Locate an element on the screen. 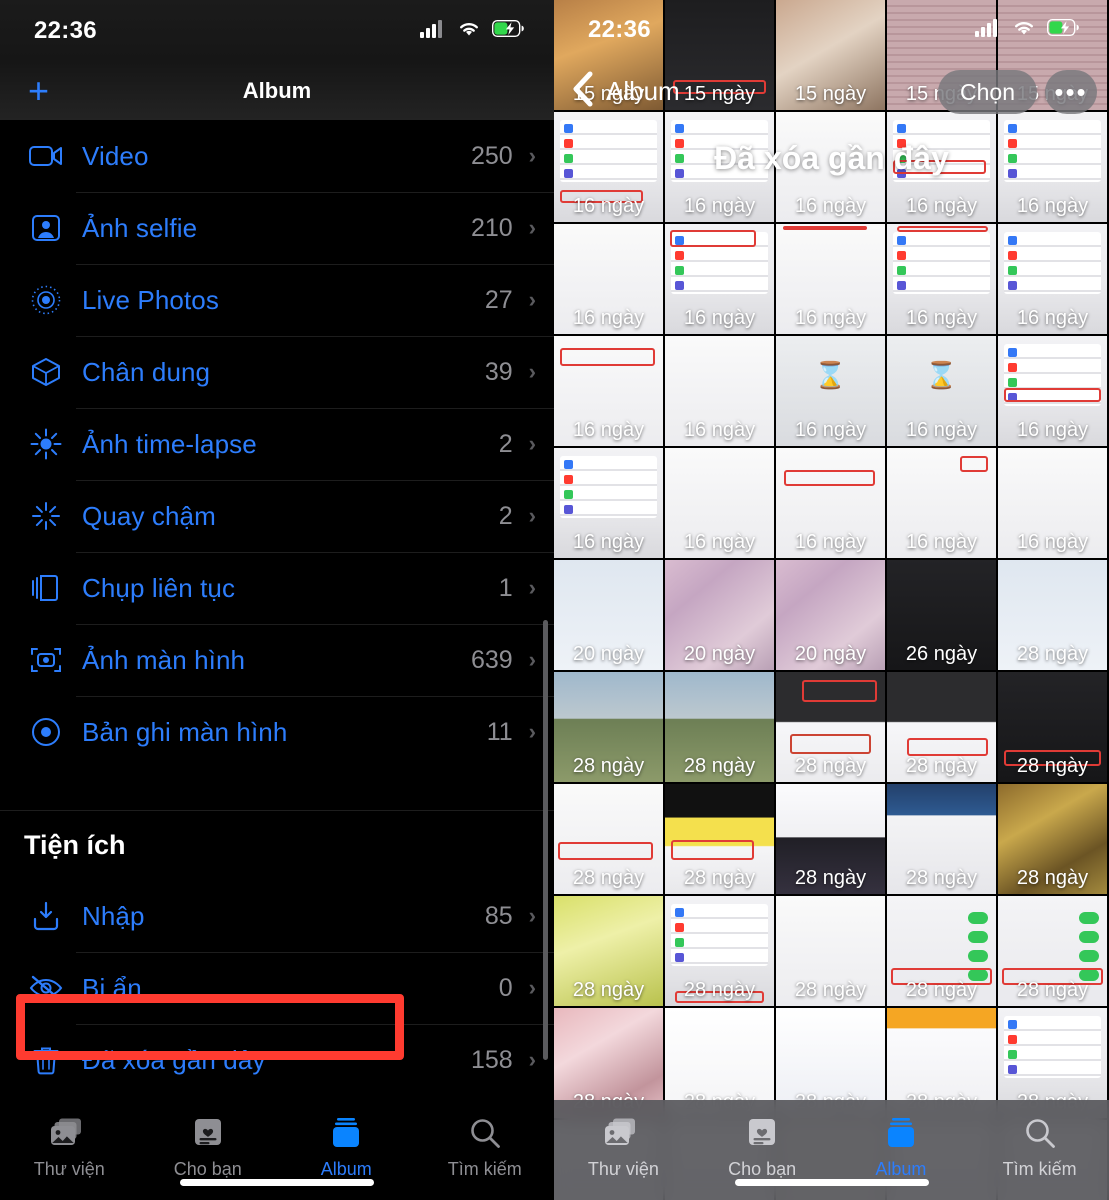 Image resolution: width=1109 pixels, height=1200 pixels. search-icon is located at coordinates (1040, 1133).